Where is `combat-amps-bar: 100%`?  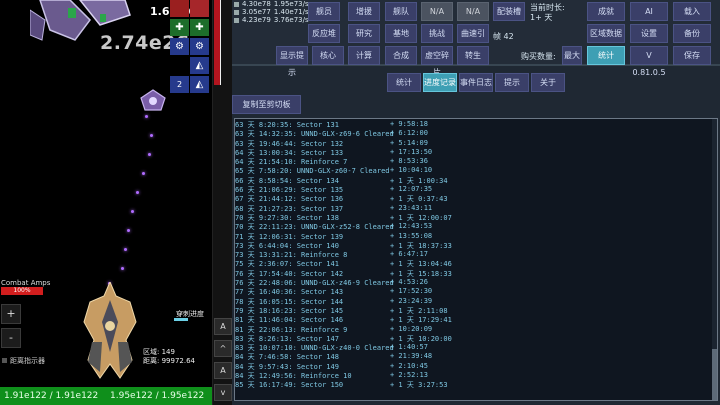 combat-amps-bar: 100% is located at coordinates (22, 291).